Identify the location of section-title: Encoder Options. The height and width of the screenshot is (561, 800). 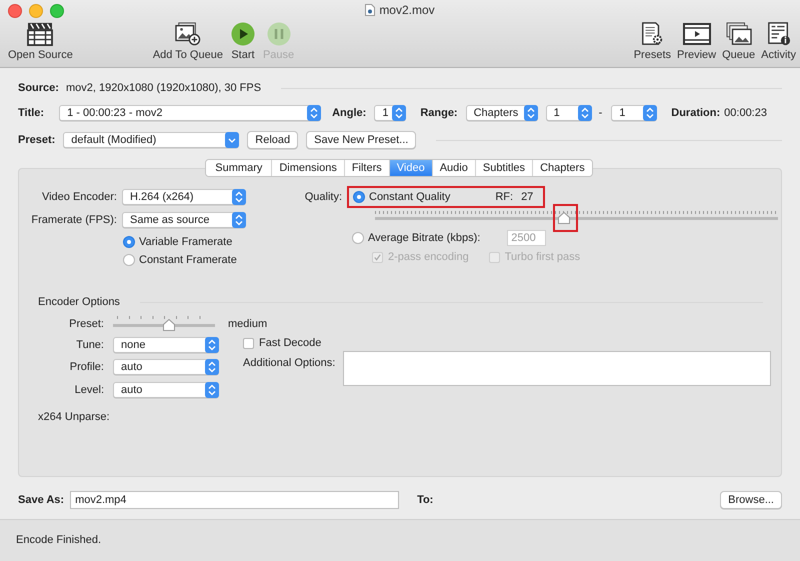
(79, 302).